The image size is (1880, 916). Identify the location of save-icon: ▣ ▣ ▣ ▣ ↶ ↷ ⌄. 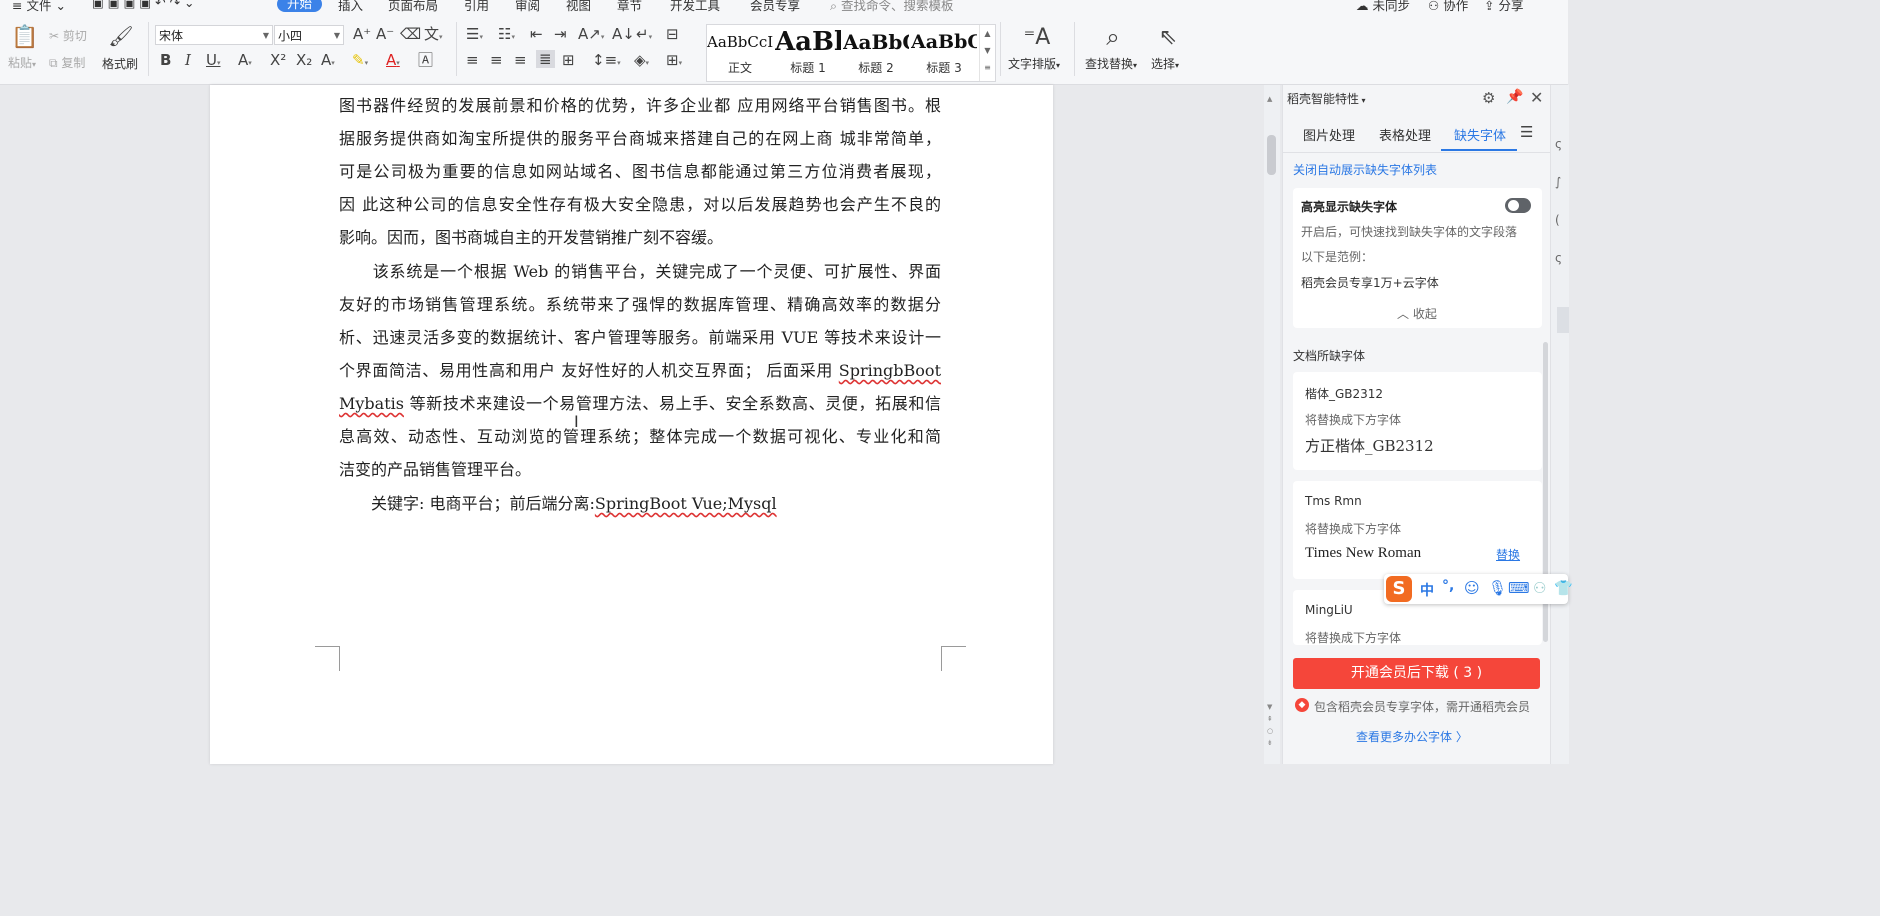
(143, 5).